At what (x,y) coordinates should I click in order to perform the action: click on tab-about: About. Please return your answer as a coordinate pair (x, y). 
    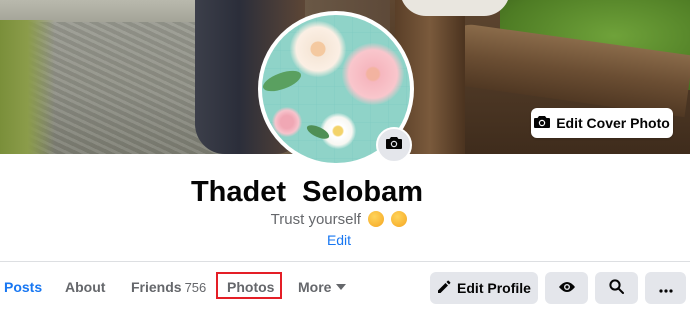
    Looking at the image, I should click on (85, 287).